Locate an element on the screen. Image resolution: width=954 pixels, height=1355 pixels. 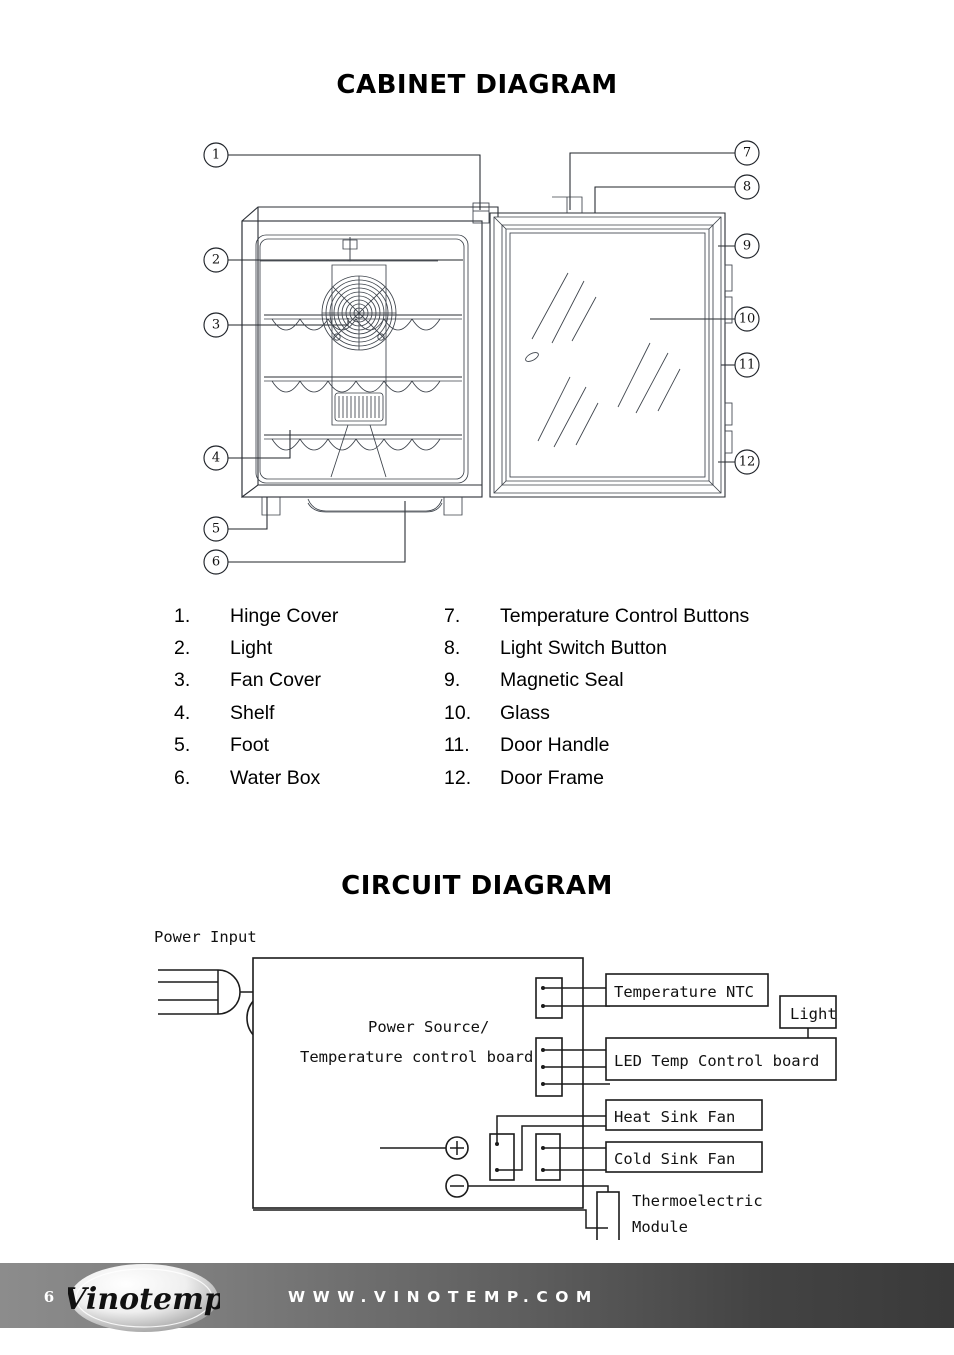
part-label: Water Box is located at coordinates (275, 777).